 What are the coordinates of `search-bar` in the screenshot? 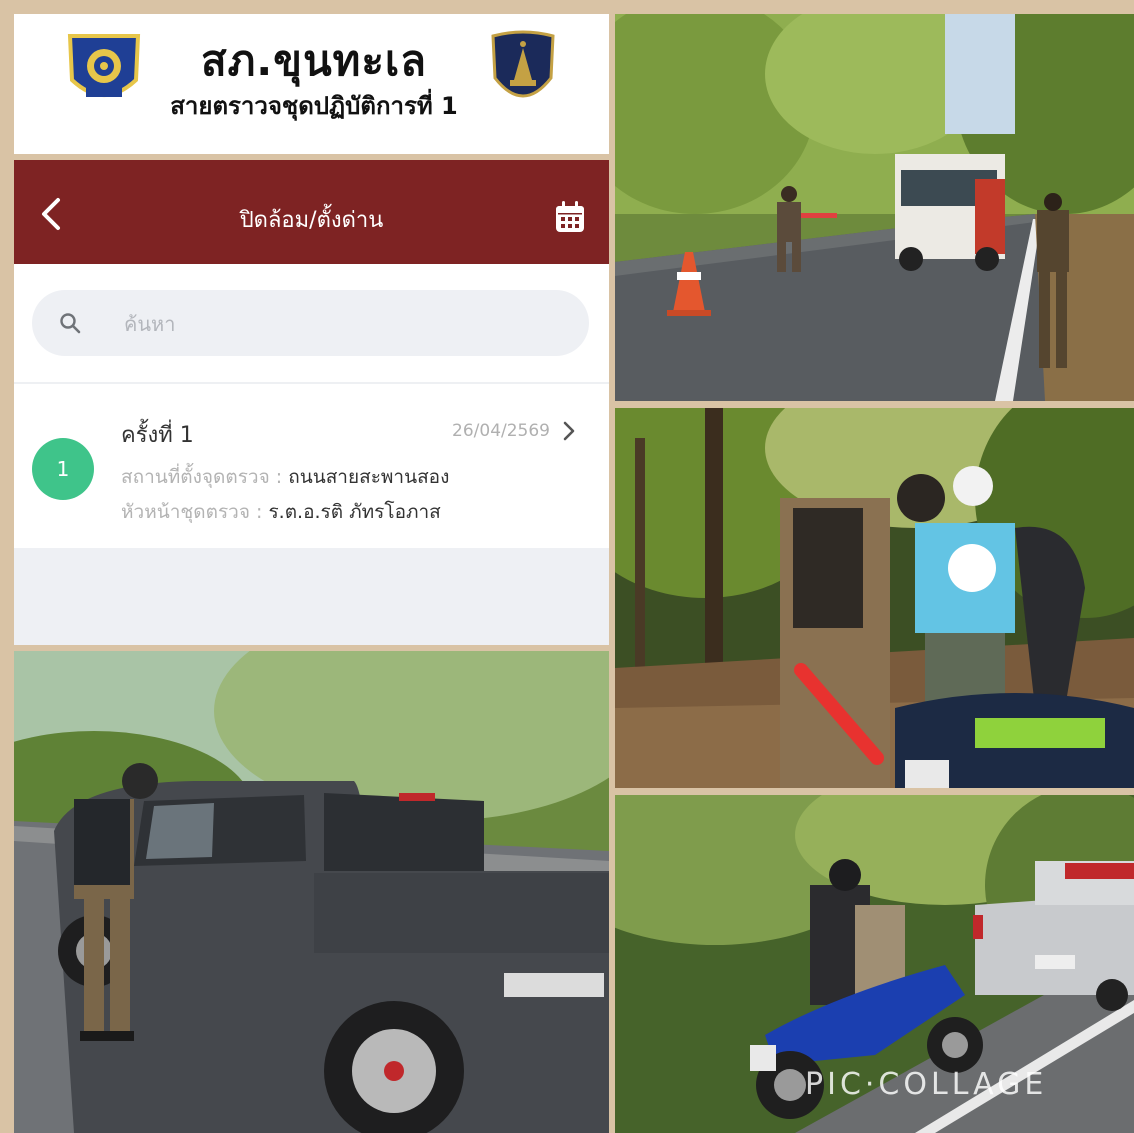 It's located at (310, 323).